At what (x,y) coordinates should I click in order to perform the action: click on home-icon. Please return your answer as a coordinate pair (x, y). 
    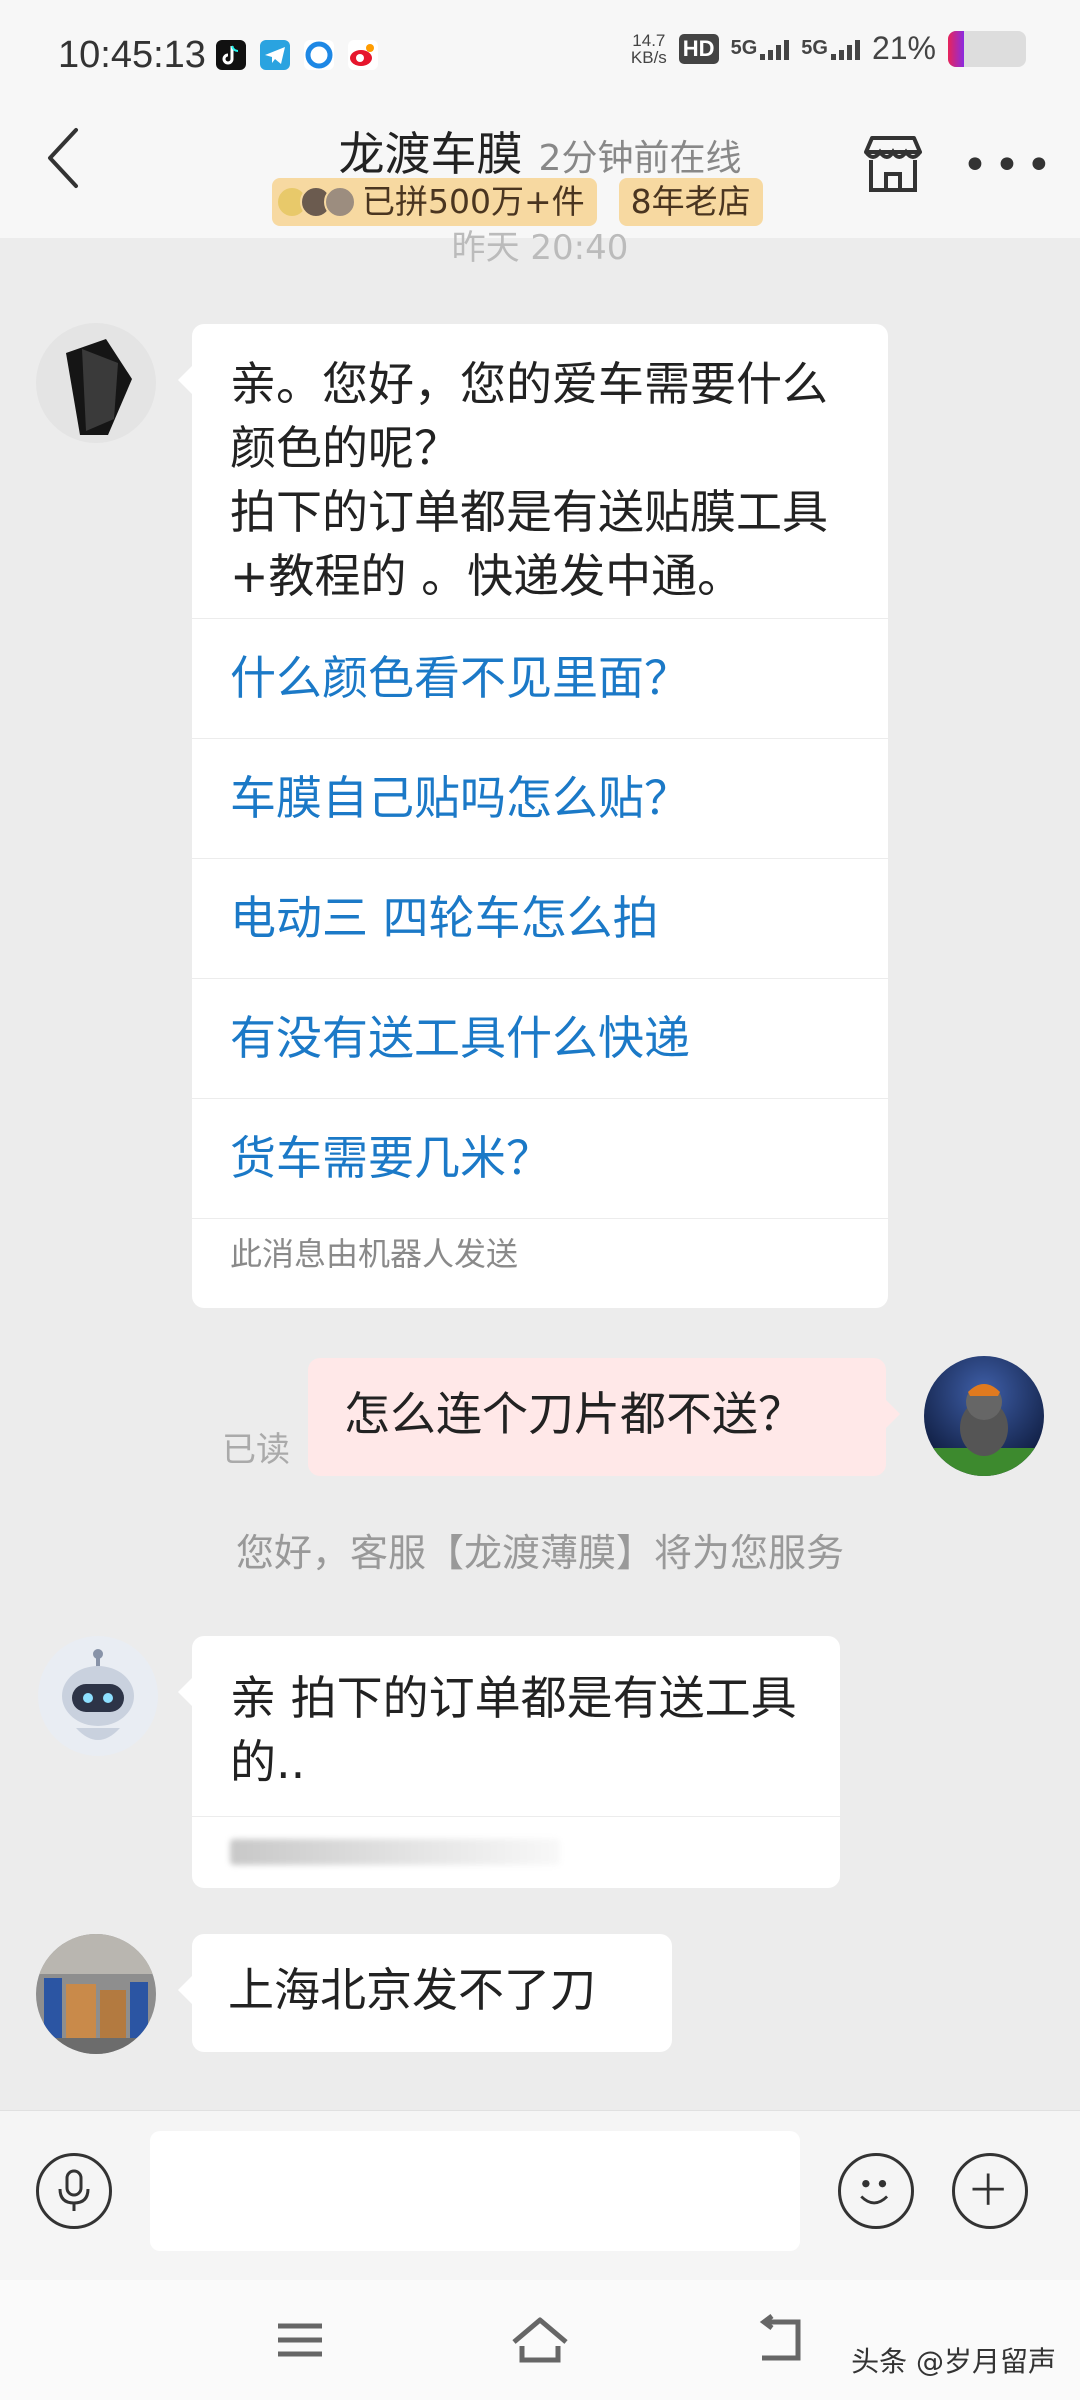
    Looking at the image, I should click on (540, 2340).